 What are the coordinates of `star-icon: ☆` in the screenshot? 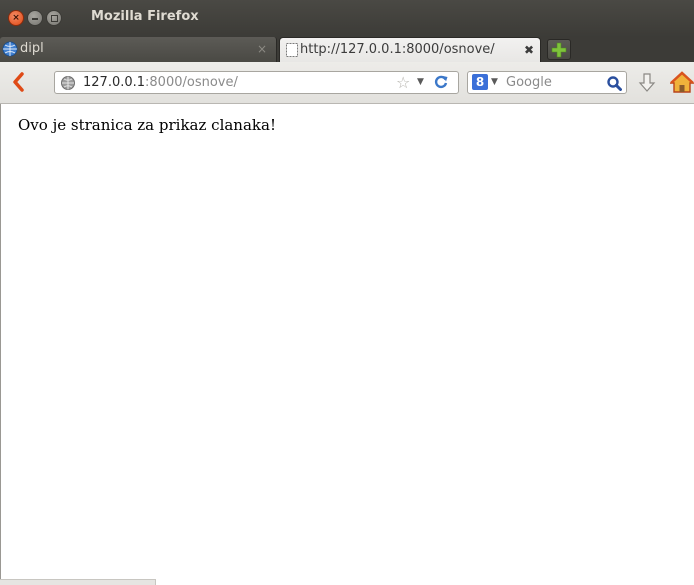 It's located at (403, 82).